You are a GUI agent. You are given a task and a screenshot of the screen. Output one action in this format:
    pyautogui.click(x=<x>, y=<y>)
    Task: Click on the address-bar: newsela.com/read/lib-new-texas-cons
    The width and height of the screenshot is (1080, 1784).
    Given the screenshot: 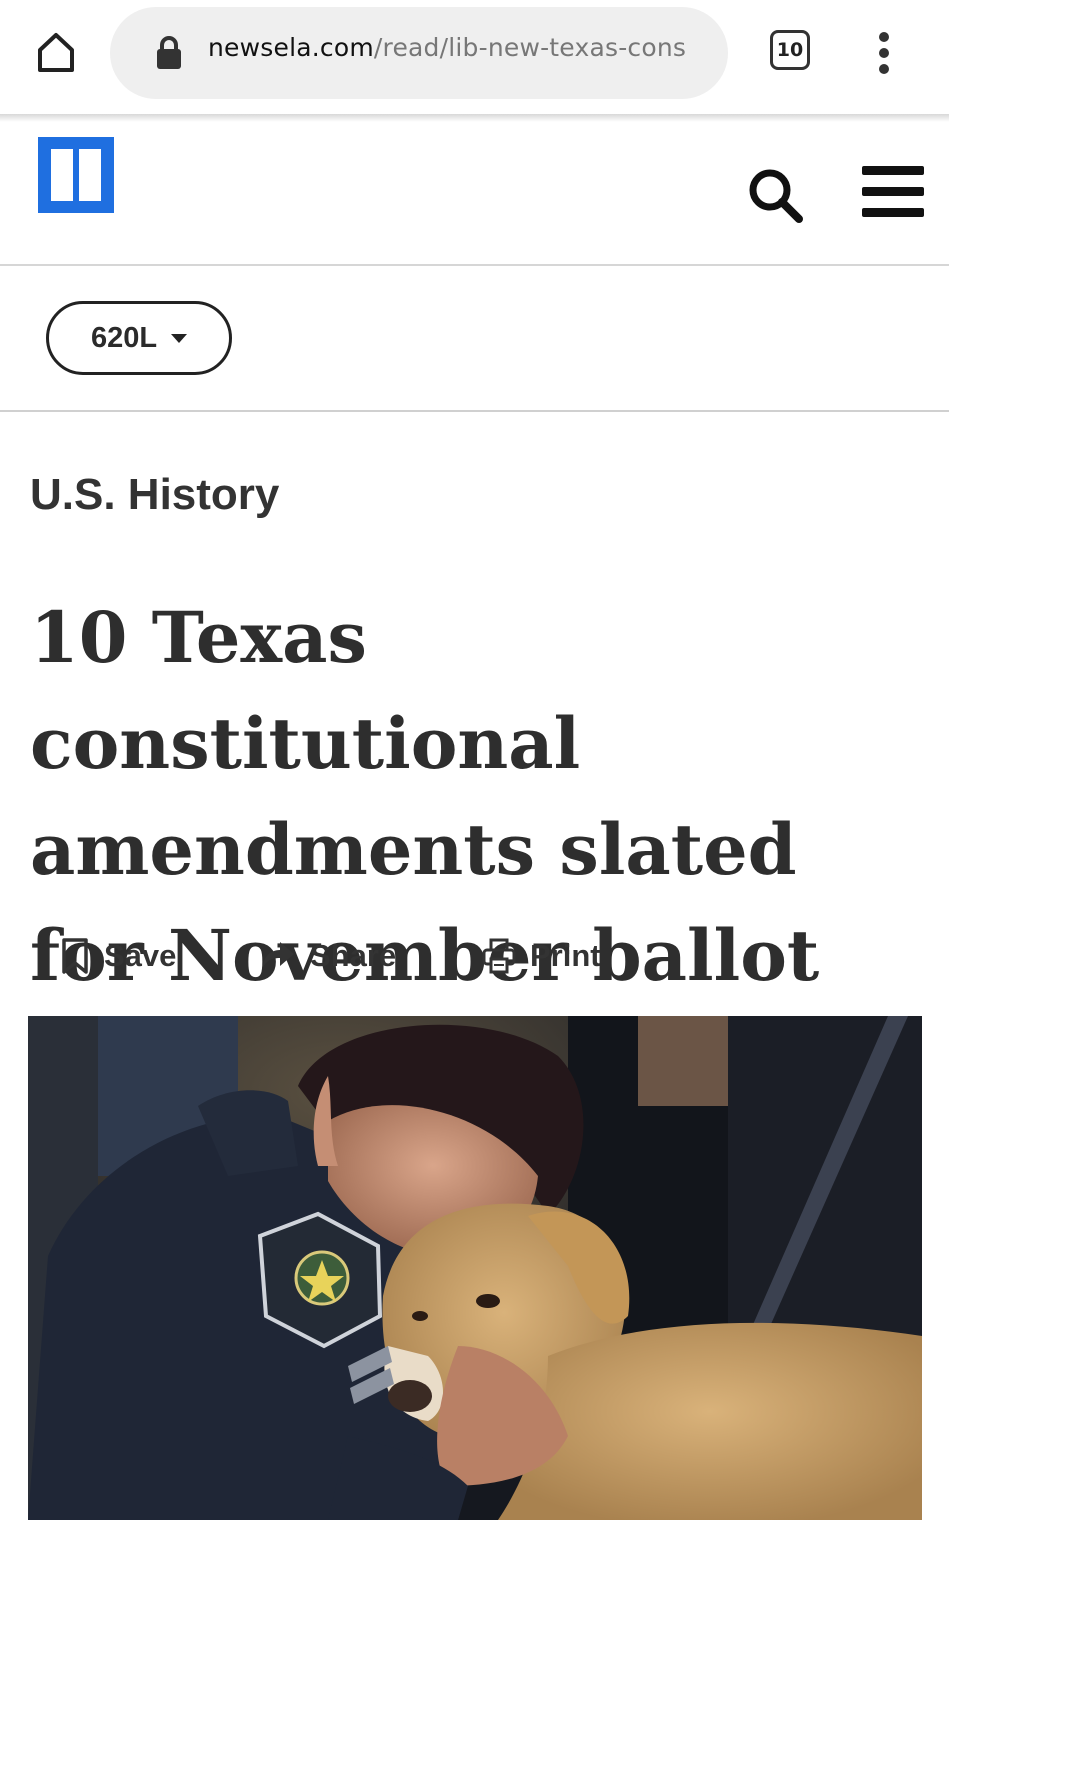 What is the action you would take?
    pyautogui.click(x=419, y=53)
    